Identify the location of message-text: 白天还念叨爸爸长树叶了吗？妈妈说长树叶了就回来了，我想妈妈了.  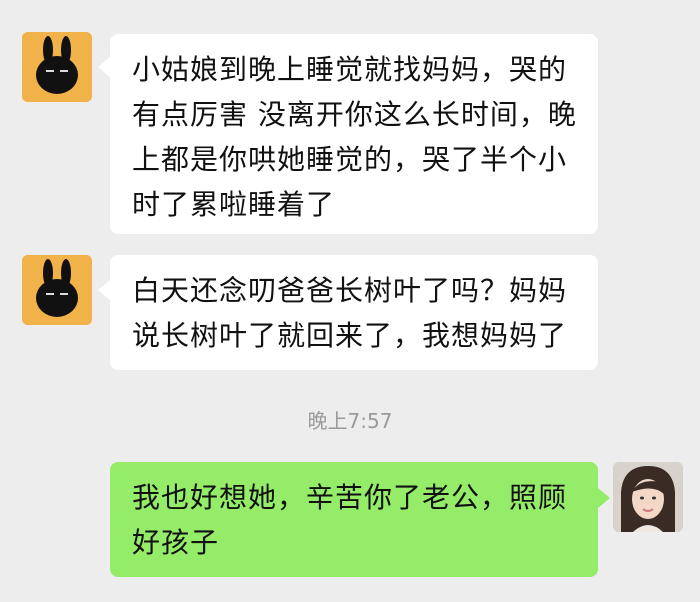
(350, 313).